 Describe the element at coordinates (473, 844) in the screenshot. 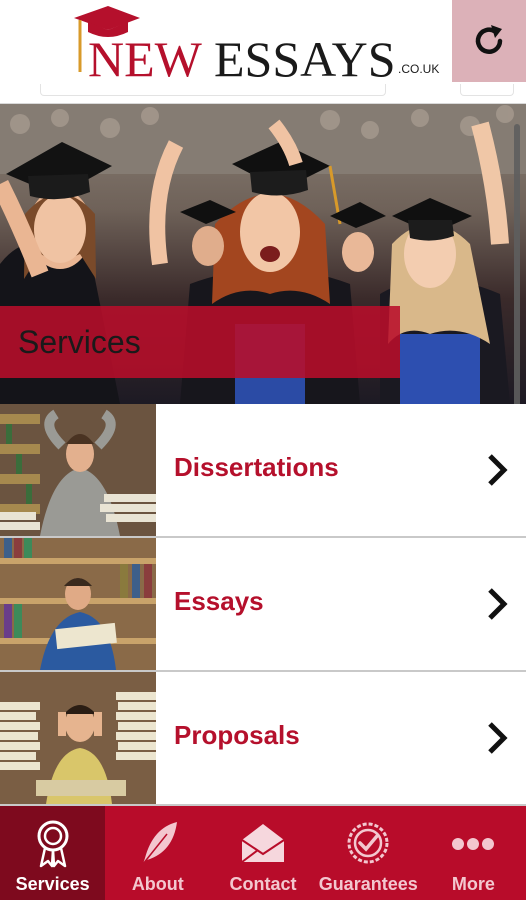

I see `more-dots-icon` at that location.